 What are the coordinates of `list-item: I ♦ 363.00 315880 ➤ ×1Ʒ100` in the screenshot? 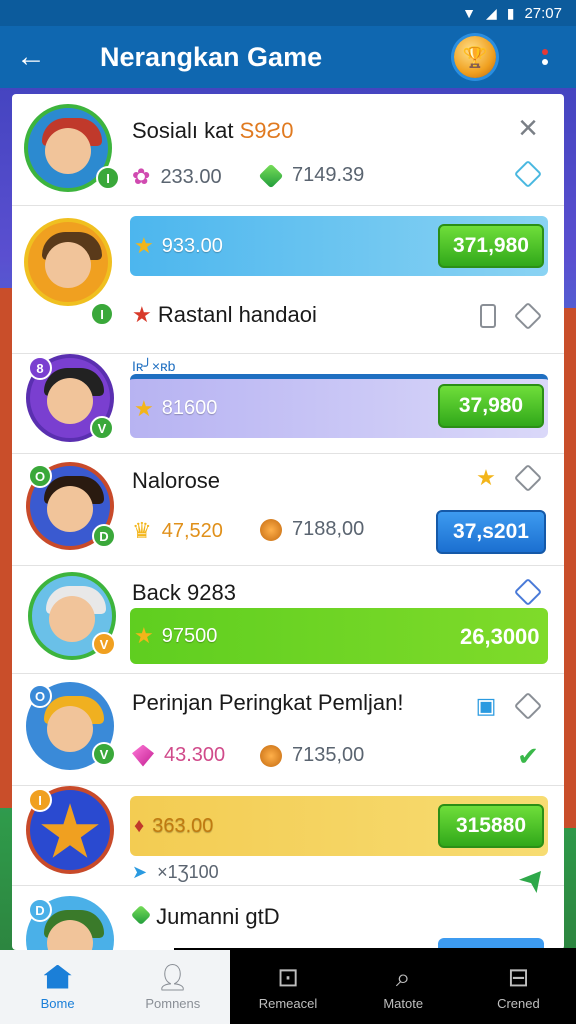 It's located at (288, 839).